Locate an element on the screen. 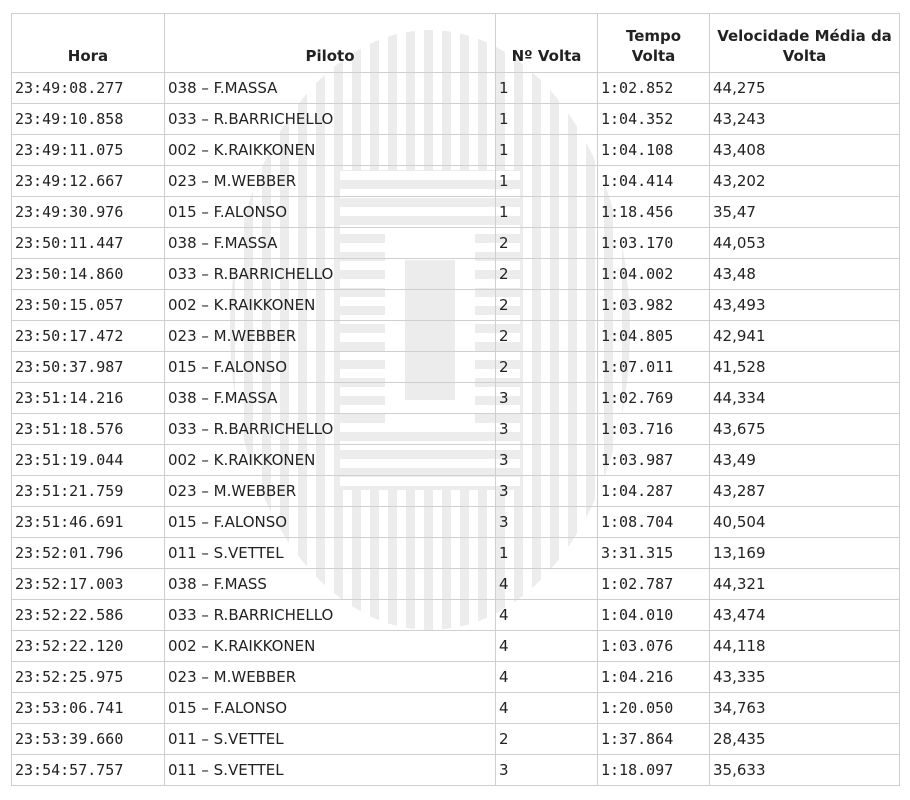 This screenshot has height=800, width=910. cell-tempo: 1:08.704 is located at coordinates (654, 522).